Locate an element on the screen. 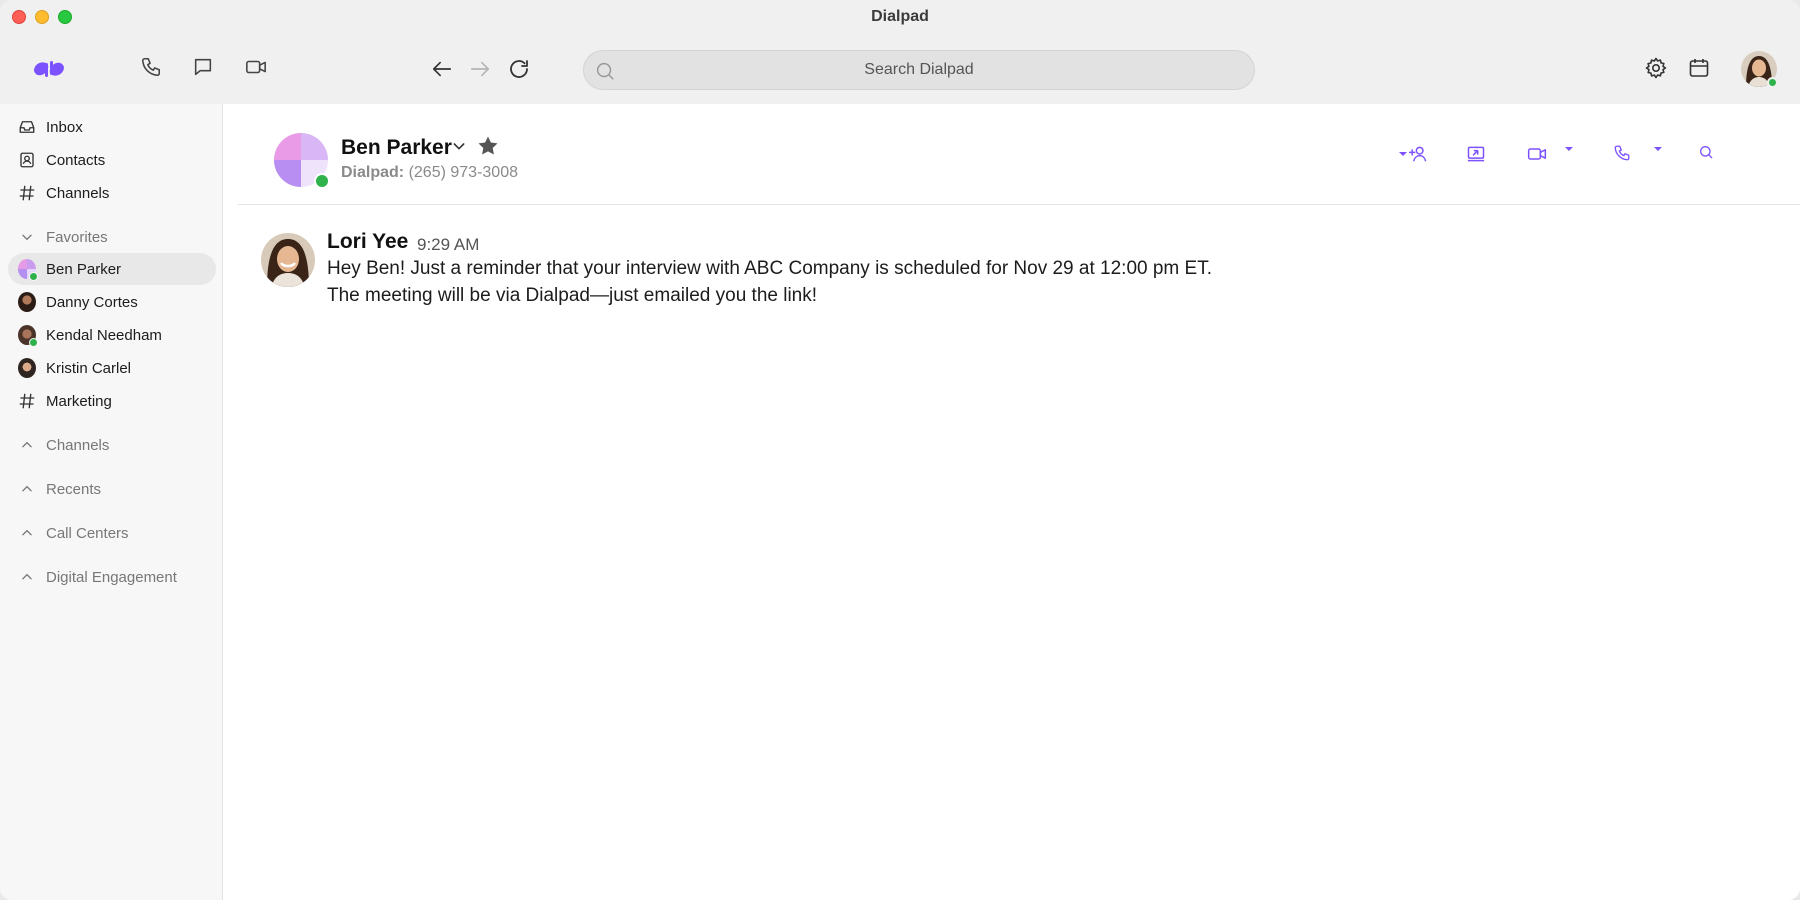 This screenshot has width=1800, height=900. close-window-button is located at coordinates (19, 17).